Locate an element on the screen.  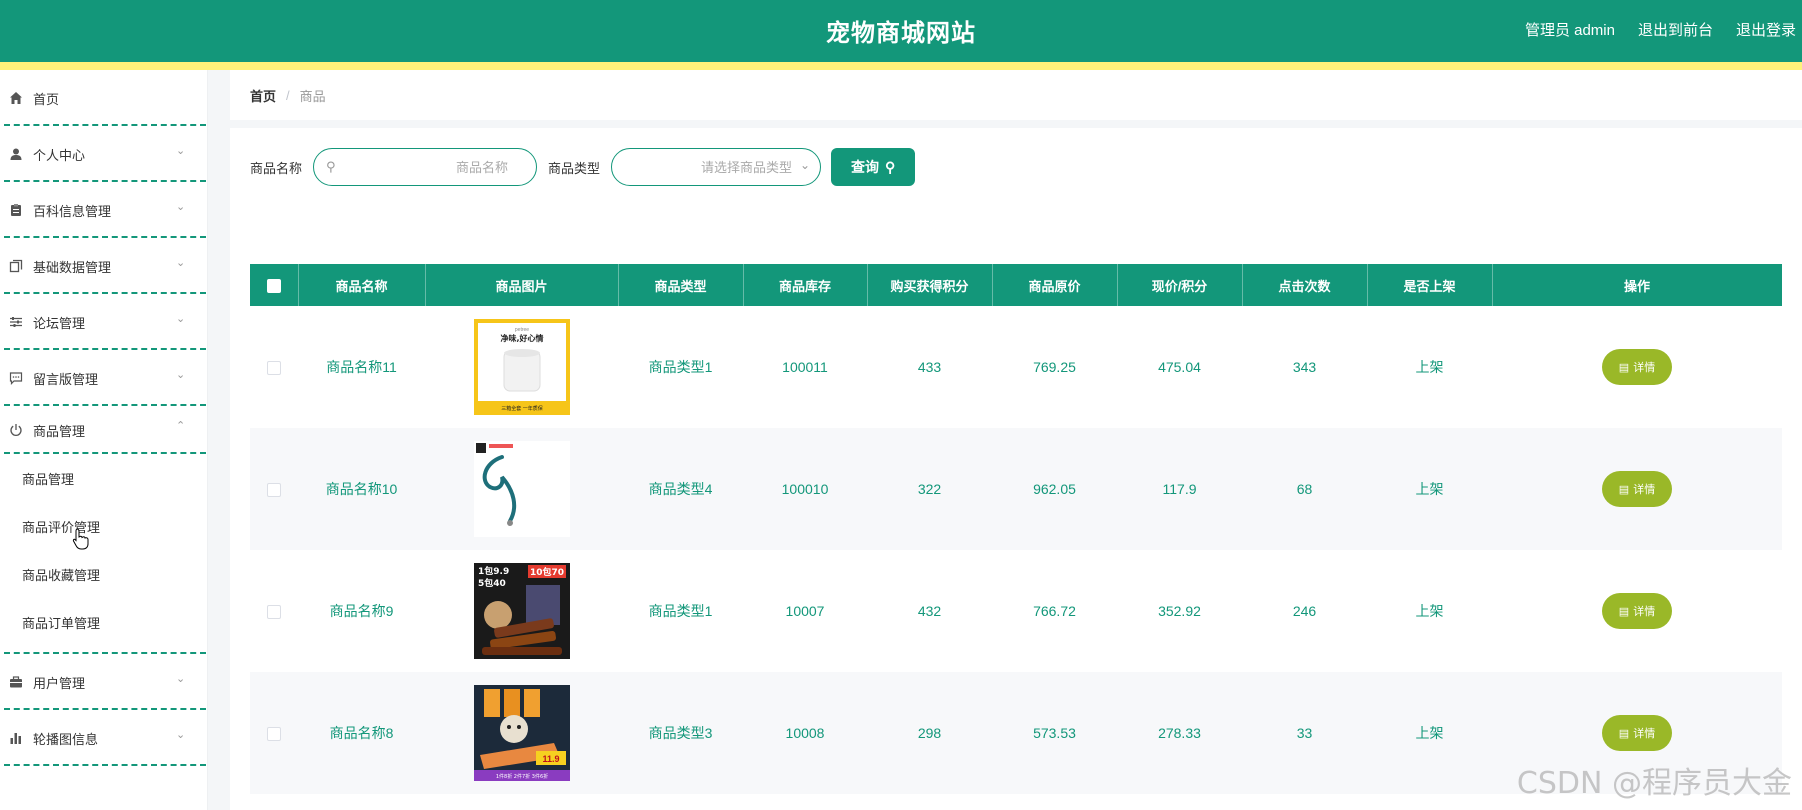
product-type-input is located at coordinates (716, 167).